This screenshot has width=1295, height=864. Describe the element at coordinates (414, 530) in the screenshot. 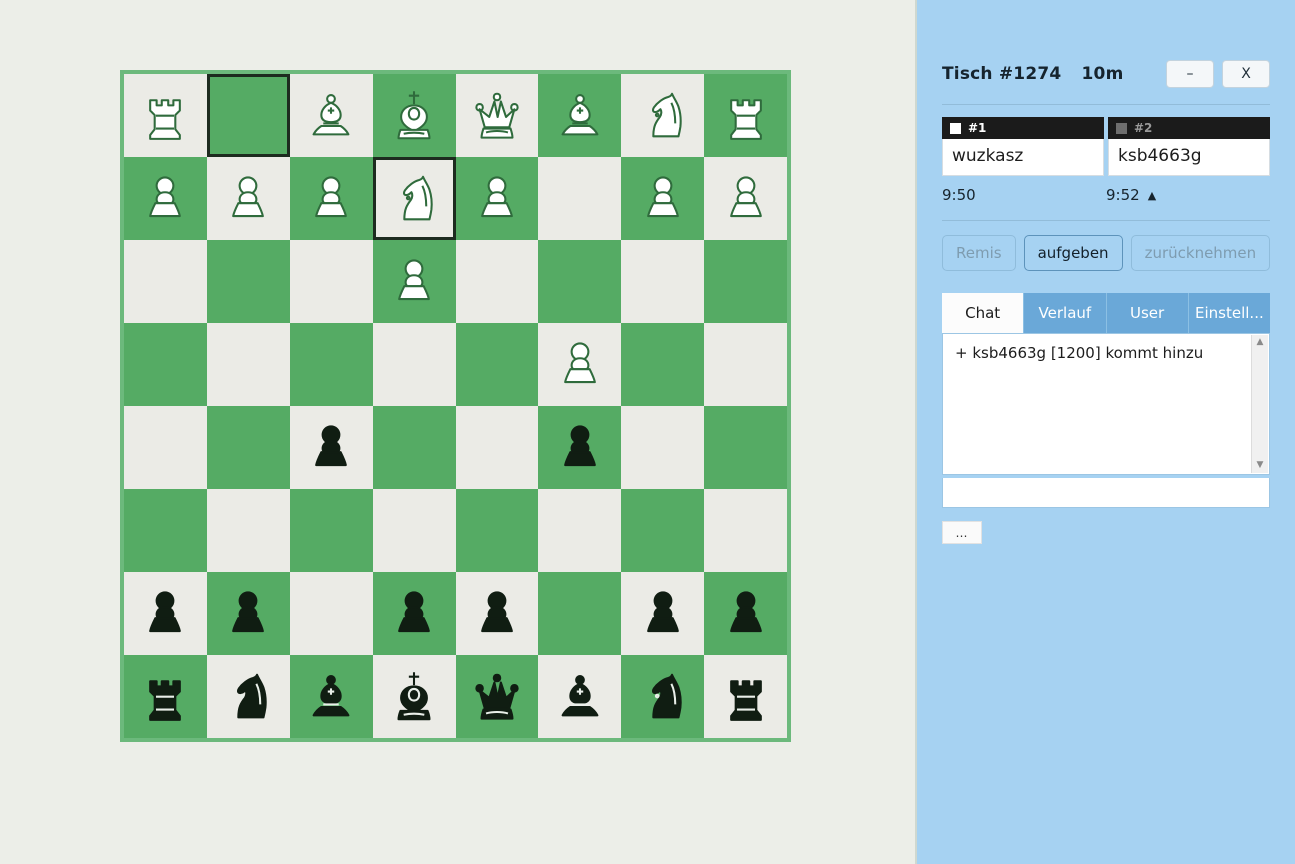

I see `board-square-r6c4` at that location.